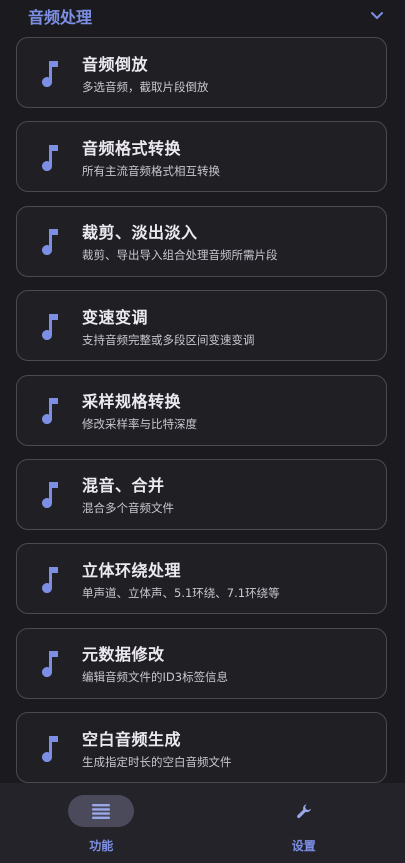 This screenshot has width=405, height=863. I want to click on card-description: 混合多个音频文件, so click(128, 508).